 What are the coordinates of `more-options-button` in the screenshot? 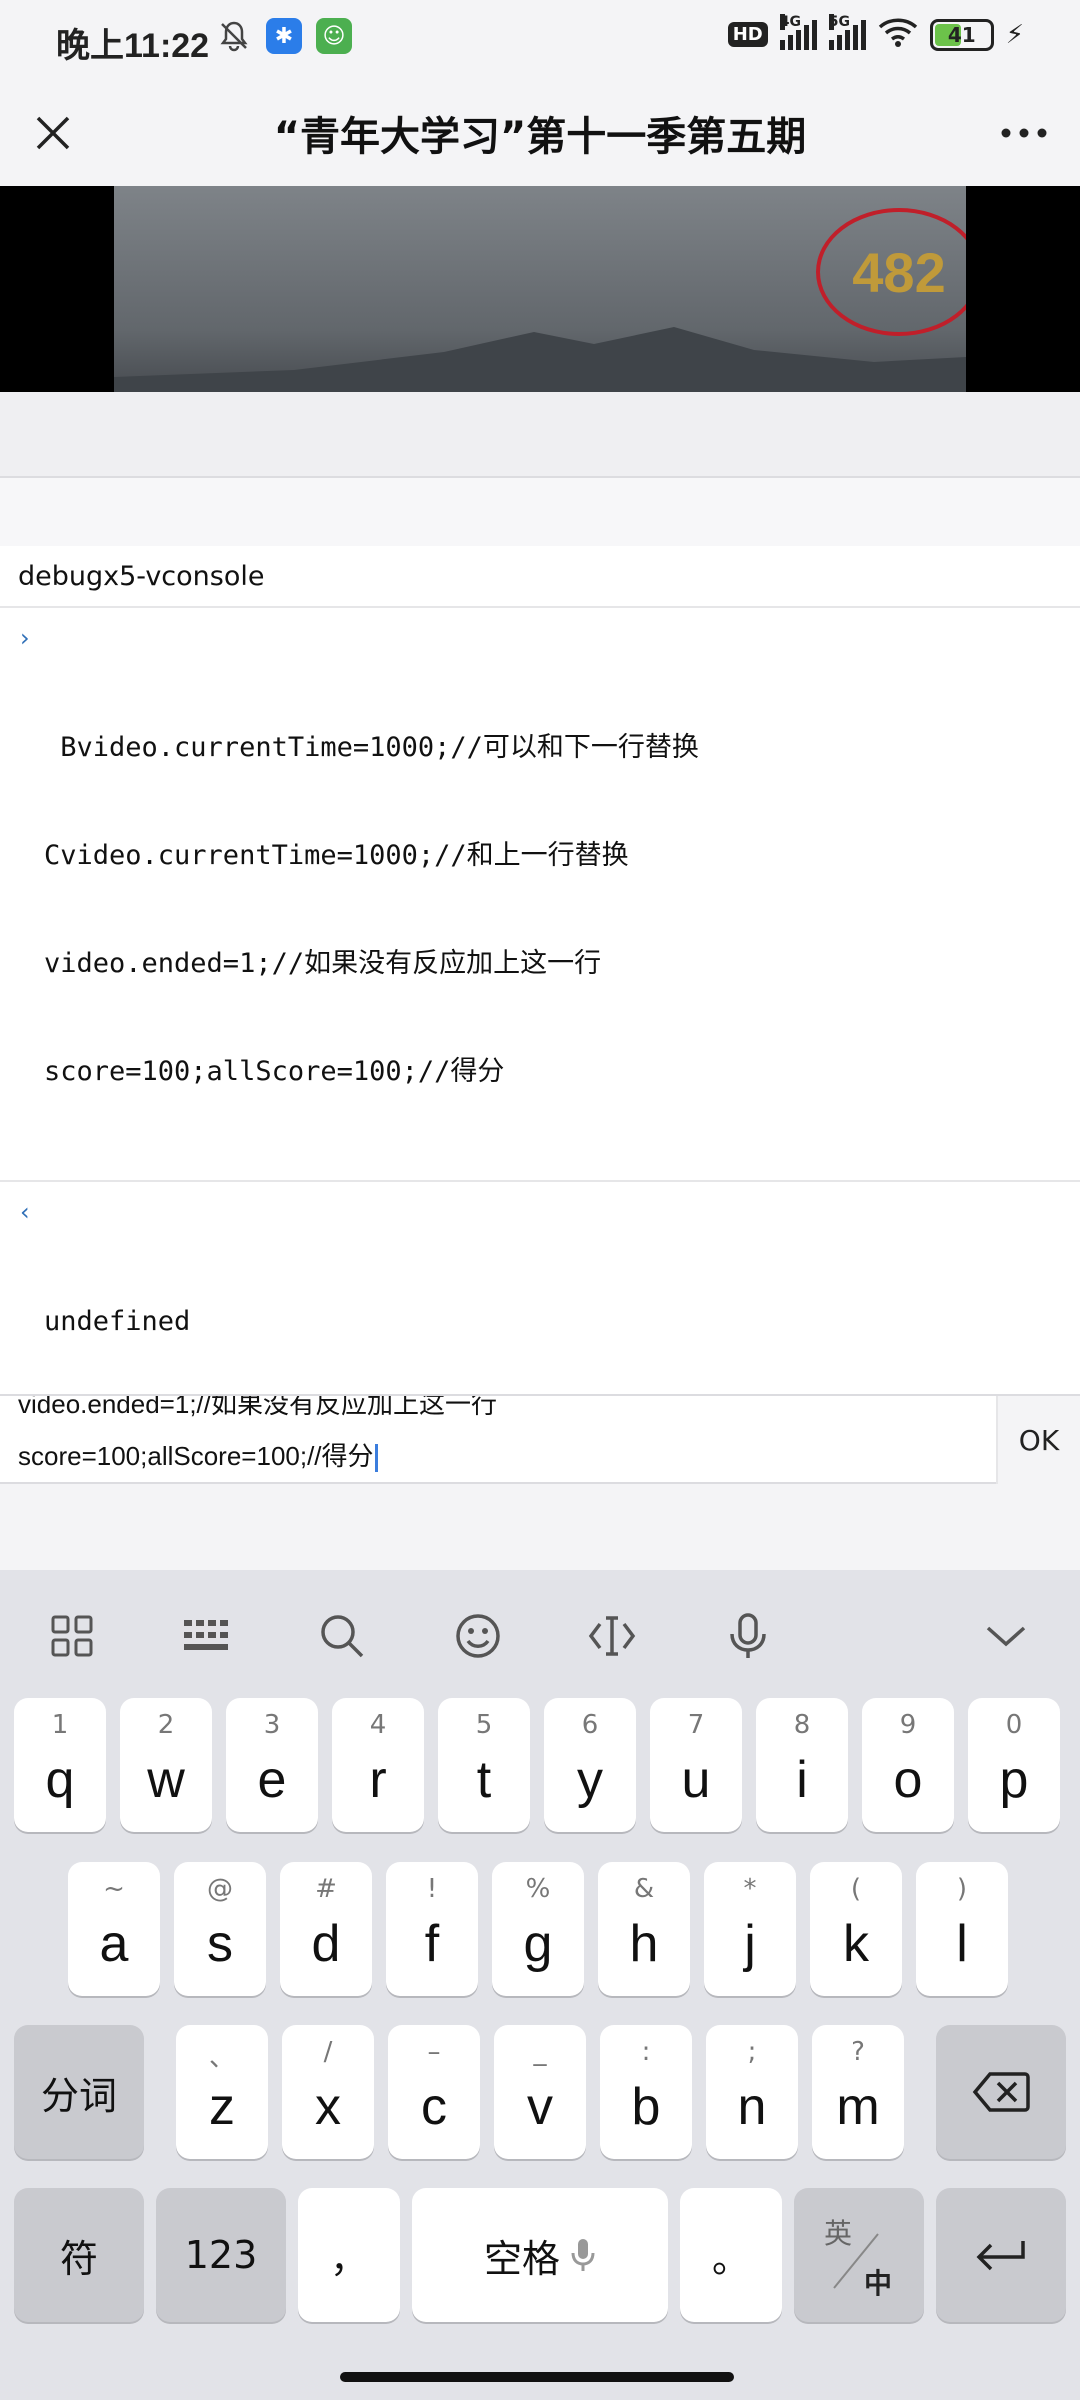 It's located at (1024, 133).